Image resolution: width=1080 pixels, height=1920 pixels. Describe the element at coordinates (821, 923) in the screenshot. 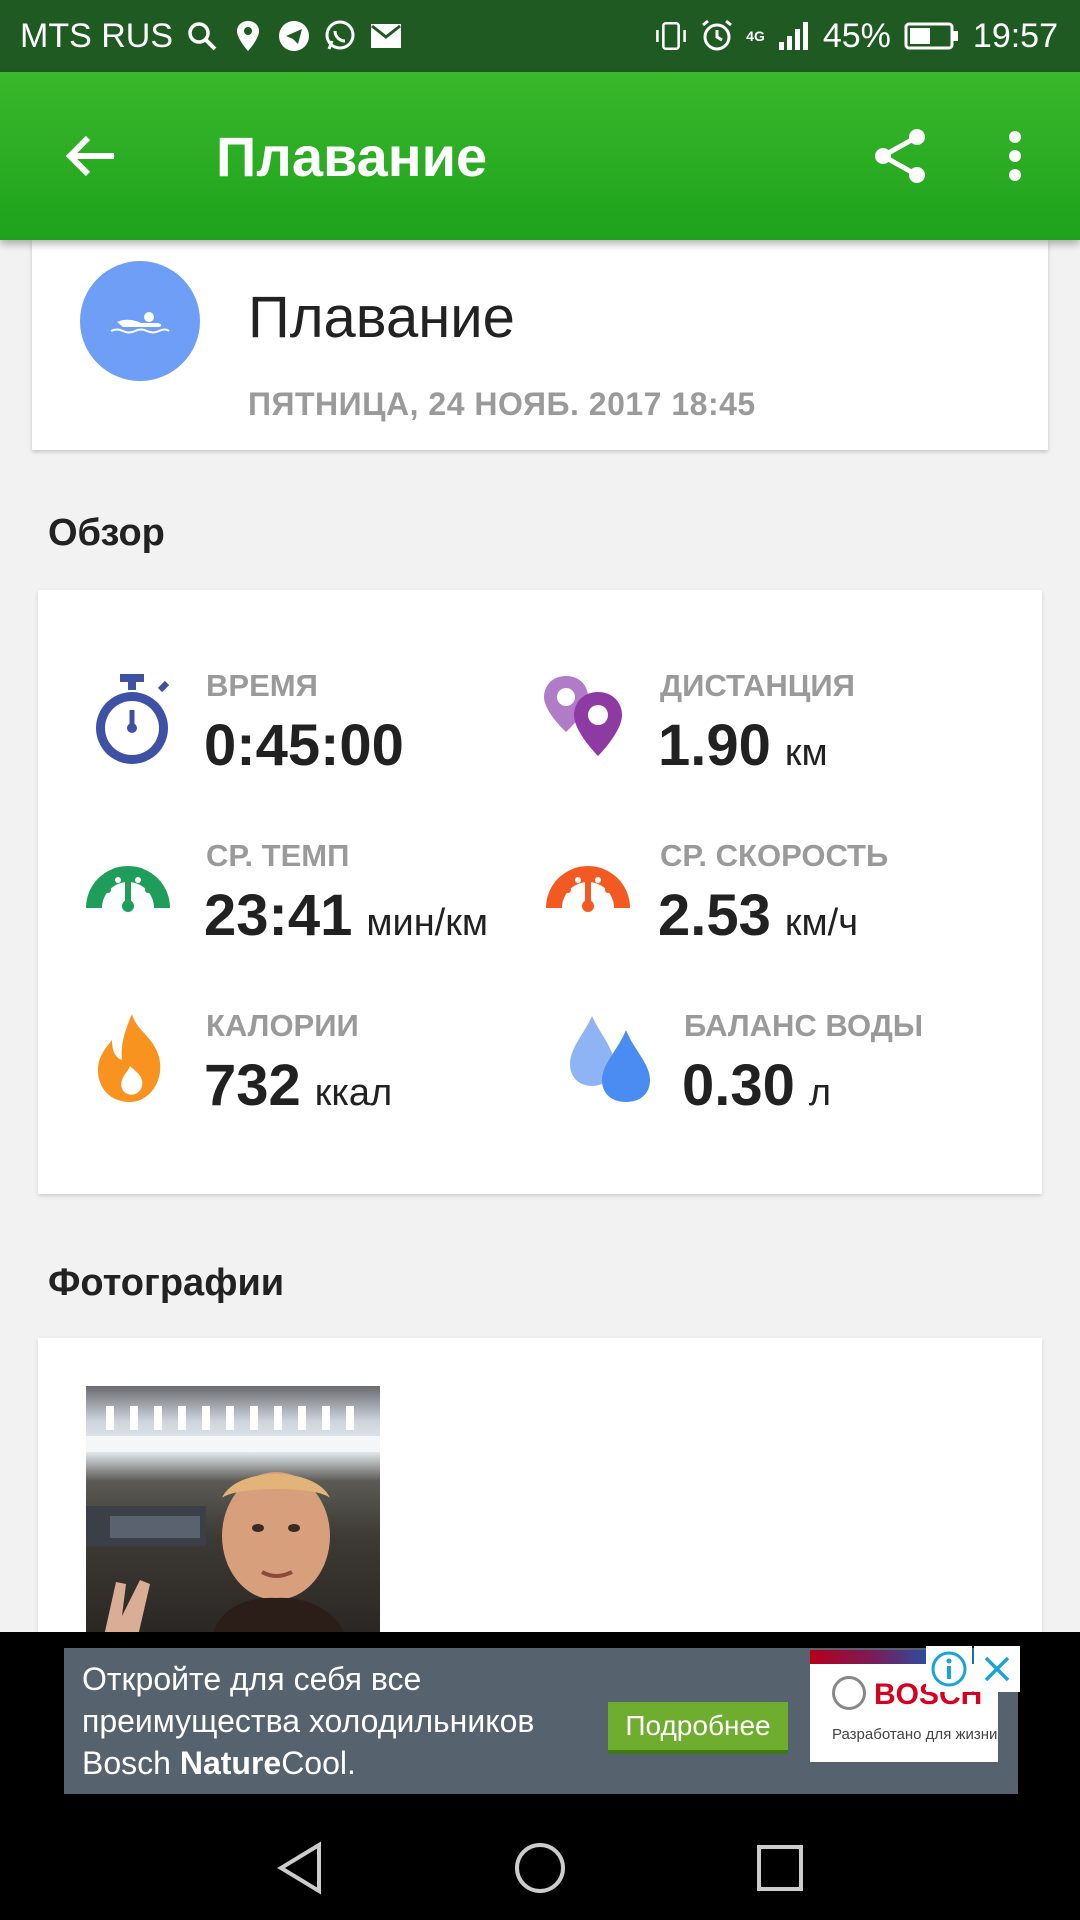

I see `stat-unit: км/ч` at that location.